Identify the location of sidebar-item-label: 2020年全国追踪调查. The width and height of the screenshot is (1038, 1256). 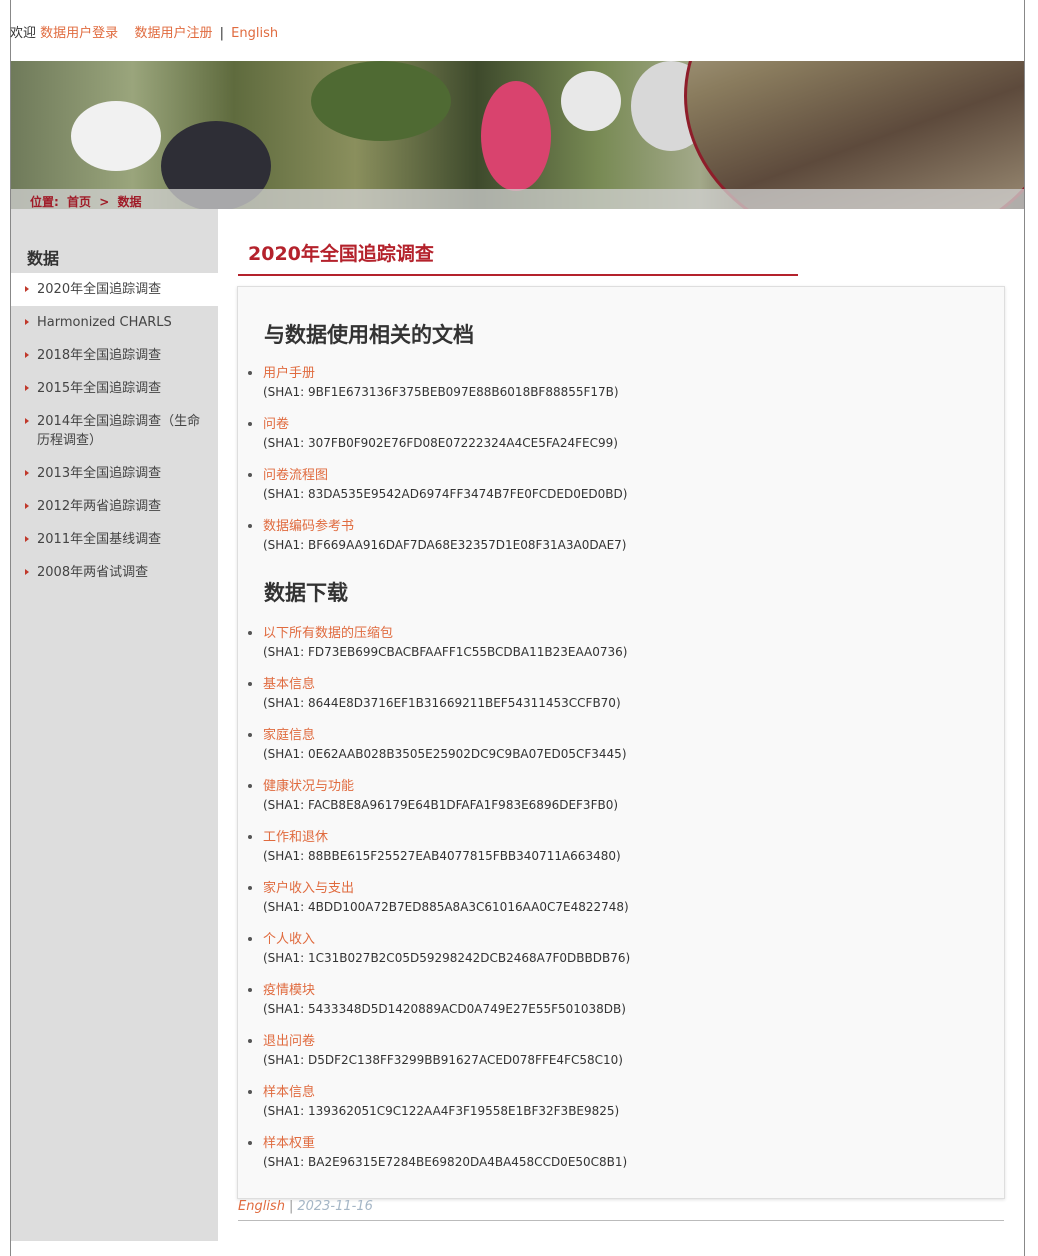
(99, 289).